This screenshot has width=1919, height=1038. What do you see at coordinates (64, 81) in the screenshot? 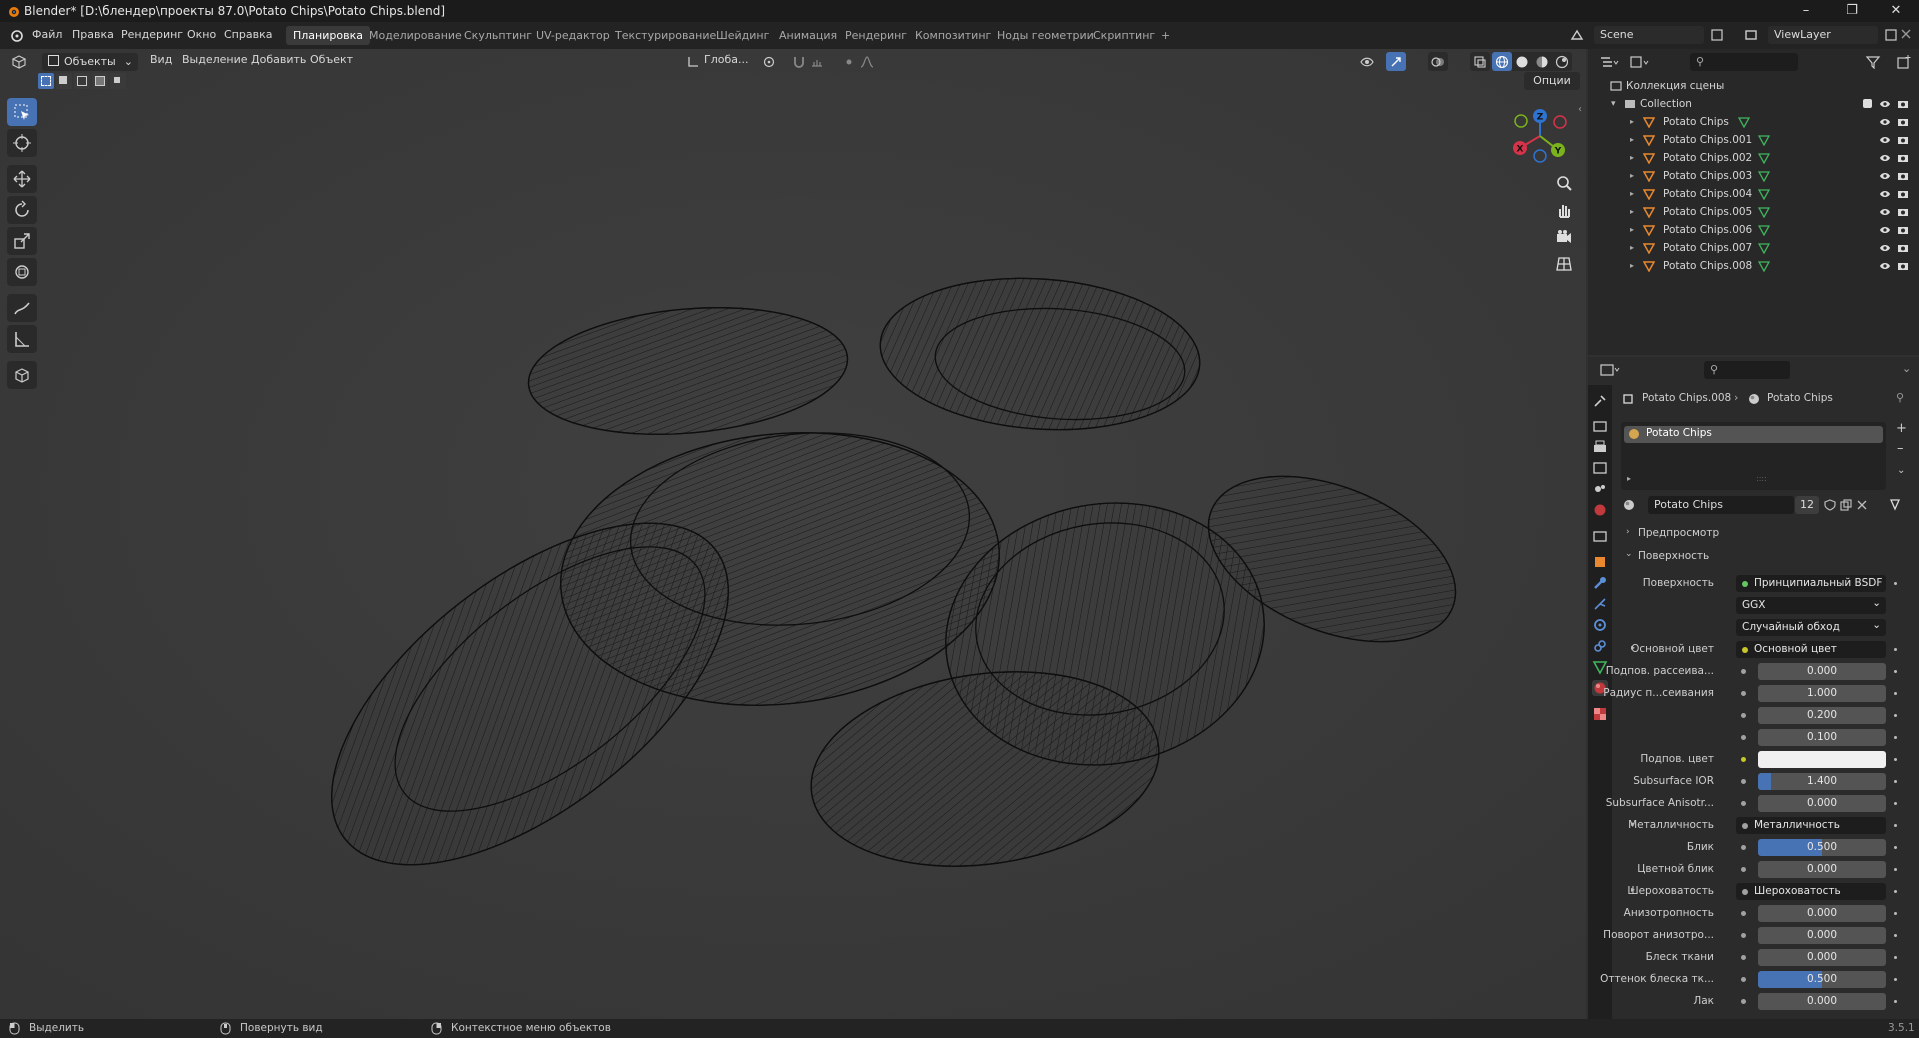
I see `select-mode-extend-button` at bounding box center [64, 81].